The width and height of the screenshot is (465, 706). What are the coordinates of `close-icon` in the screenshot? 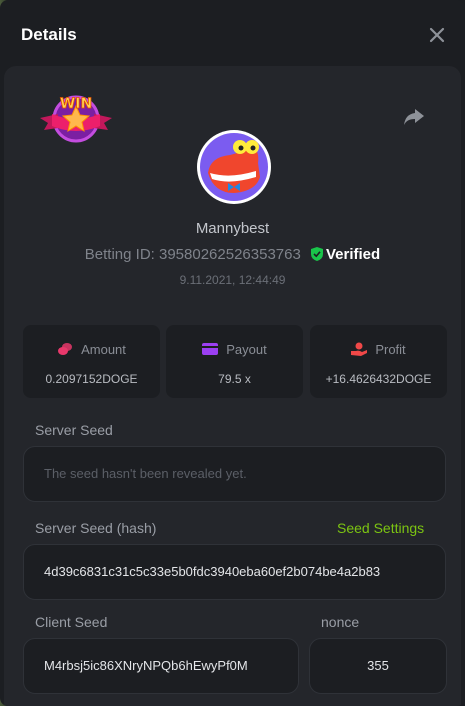 It's located at (437, 35).